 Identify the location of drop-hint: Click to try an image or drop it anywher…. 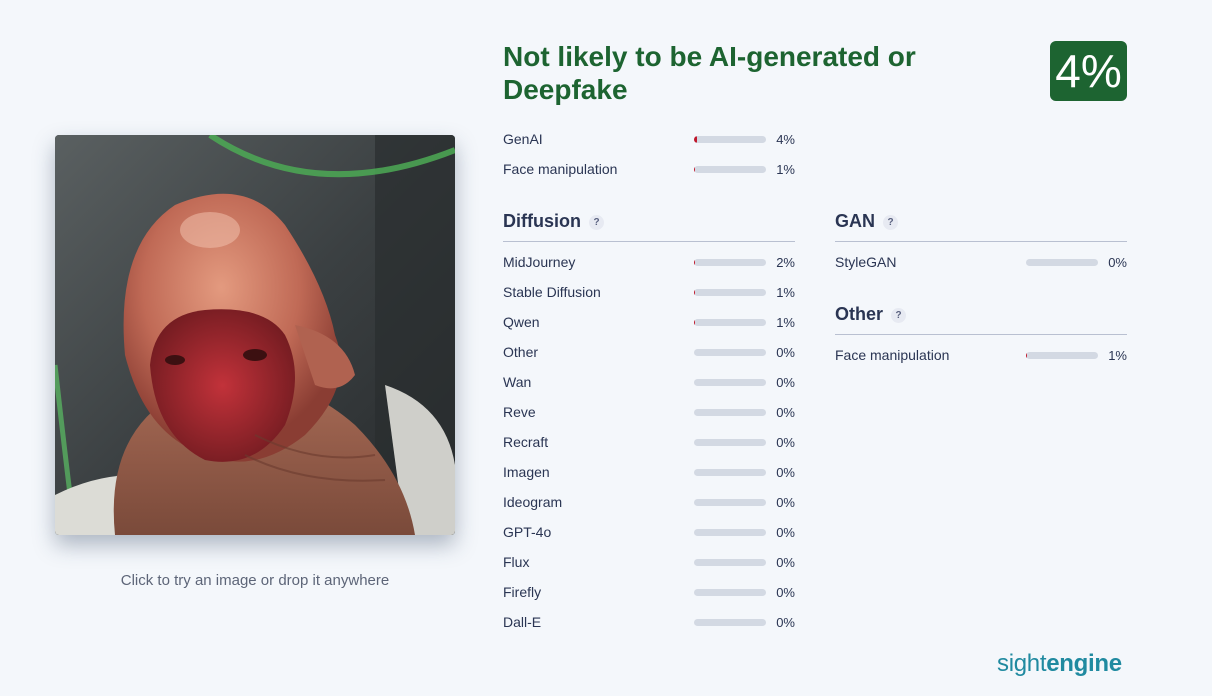
(255, 580).